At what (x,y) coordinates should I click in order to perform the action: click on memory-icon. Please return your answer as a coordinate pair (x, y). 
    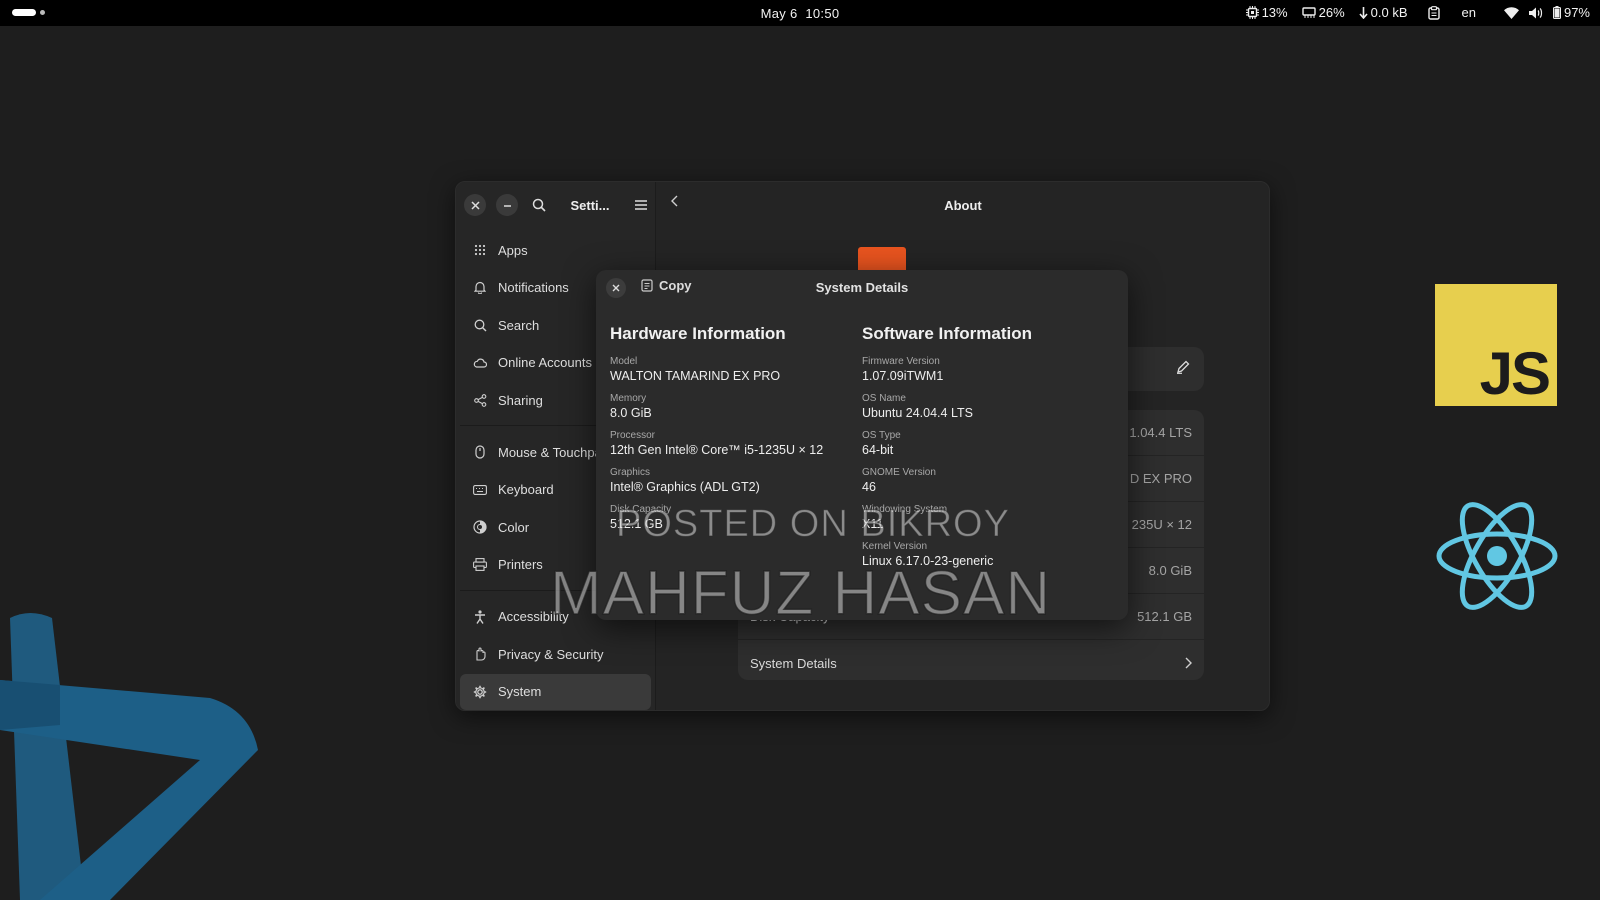
    Looking at the image, I should click on (1308, 12).